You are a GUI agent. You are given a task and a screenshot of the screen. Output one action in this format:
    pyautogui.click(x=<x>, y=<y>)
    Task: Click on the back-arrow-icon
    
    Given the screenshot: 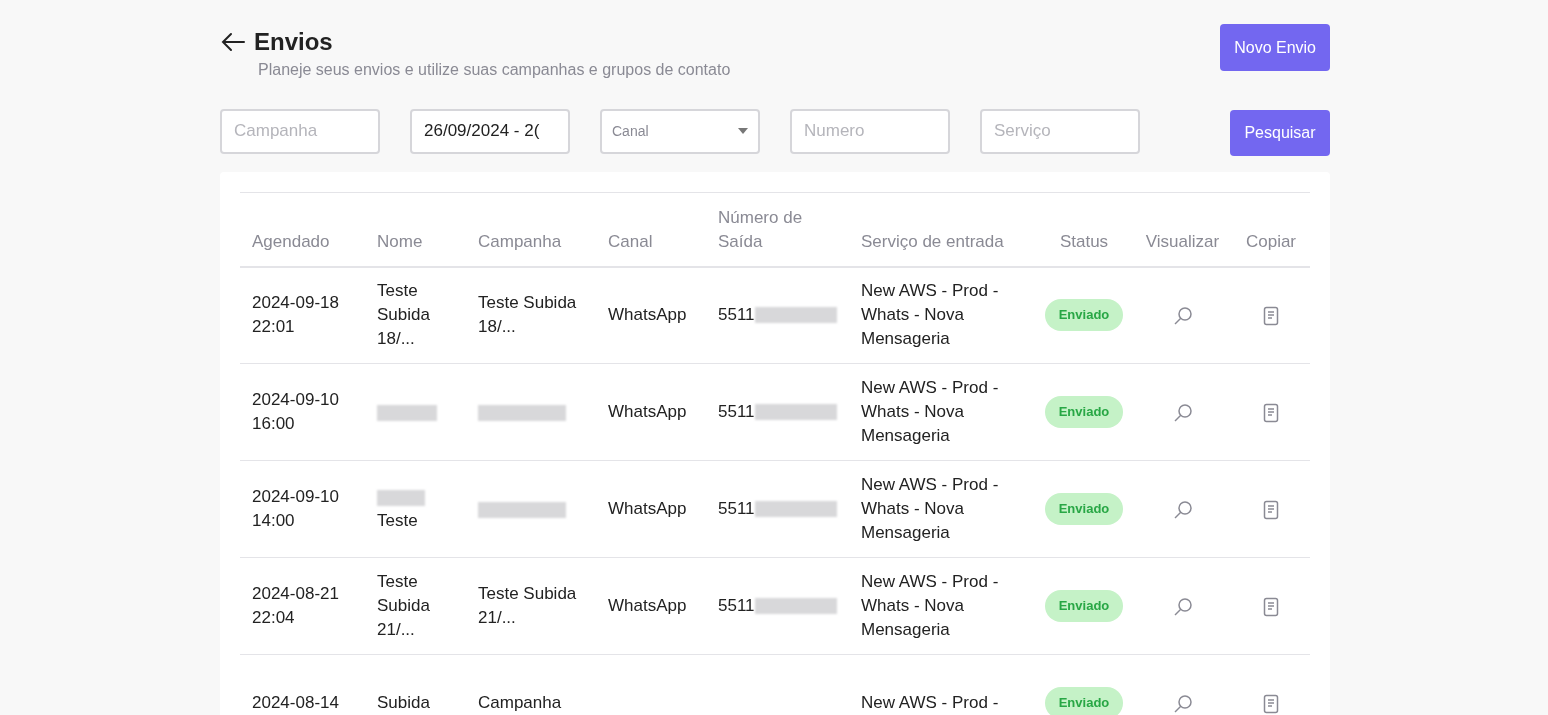 What is the action you would take?
    pyautogui.click(x=233, y=42)
    